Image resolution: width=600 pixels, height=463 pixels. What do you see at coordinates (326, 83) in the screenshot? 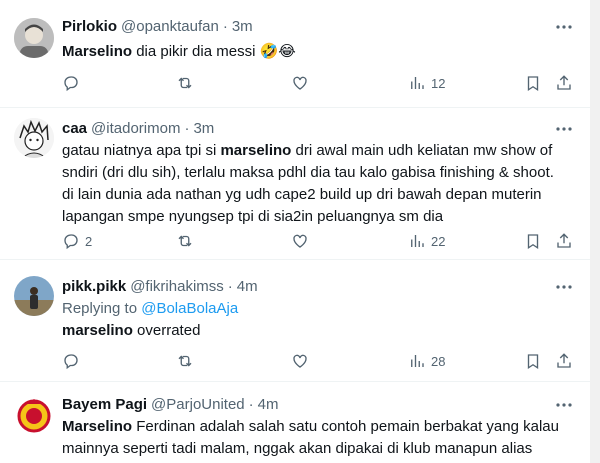
I see `tweet-actions: 12` at bounding box center [326, 83].